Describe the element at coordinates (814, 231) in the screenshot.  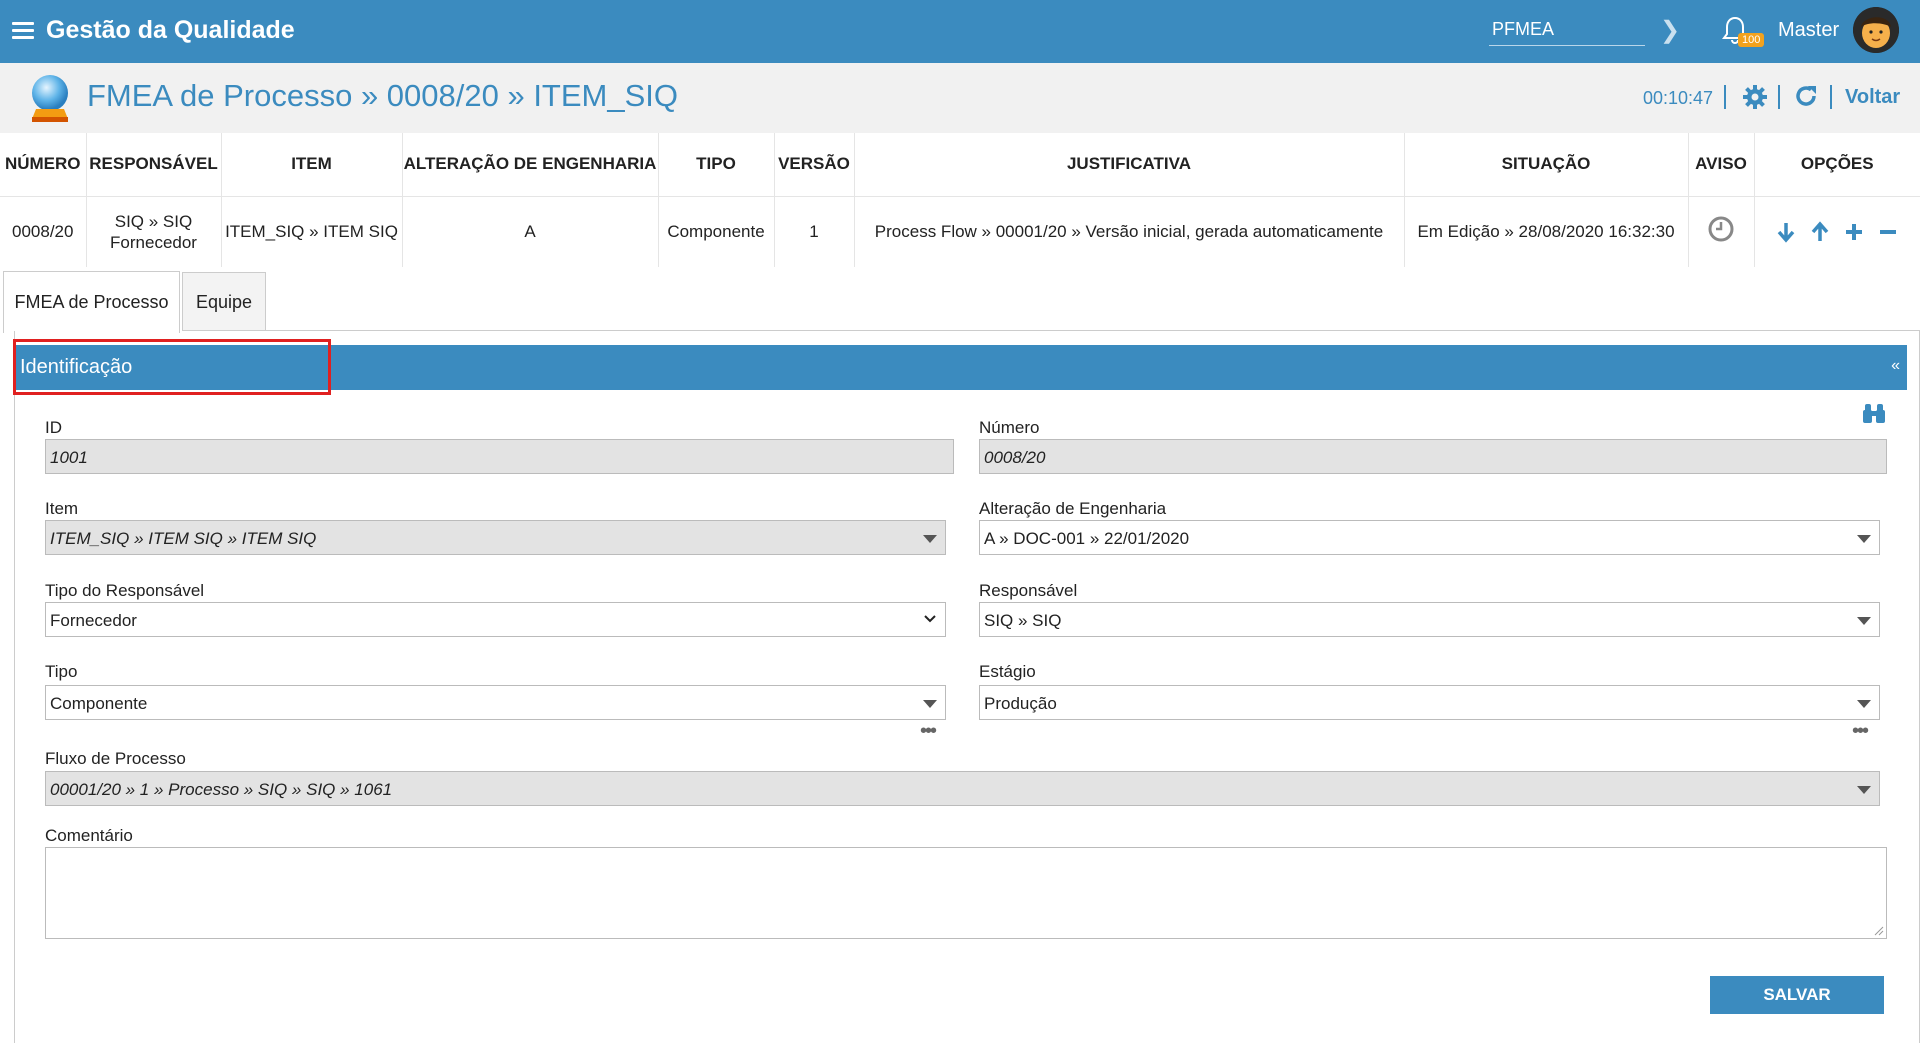
I see `cell-versao: 1` at that location.